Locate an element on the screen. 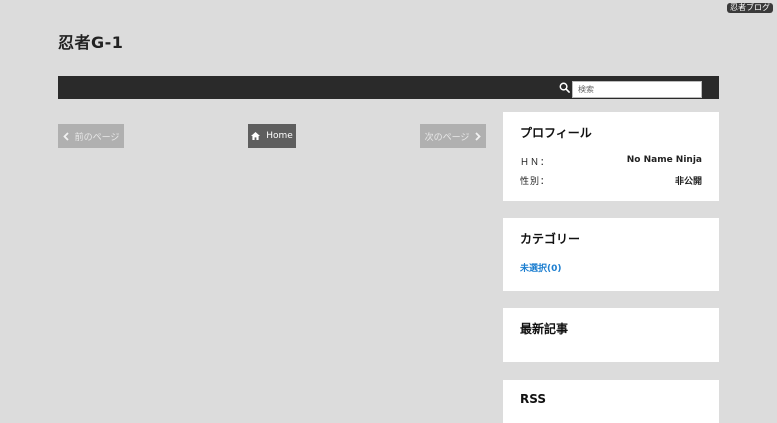  chevron-right-icon is located at coordinates (478, 136).